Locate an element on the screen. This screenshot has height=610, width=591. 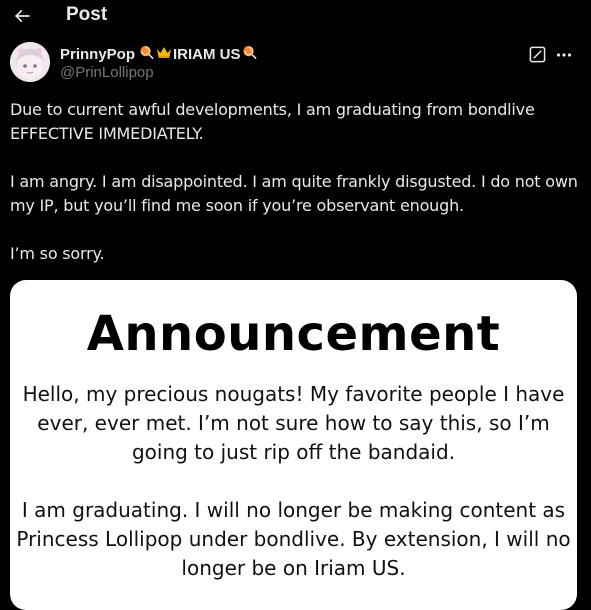
display-name-text: PrinnyPop is located at coordinates (98, 54).